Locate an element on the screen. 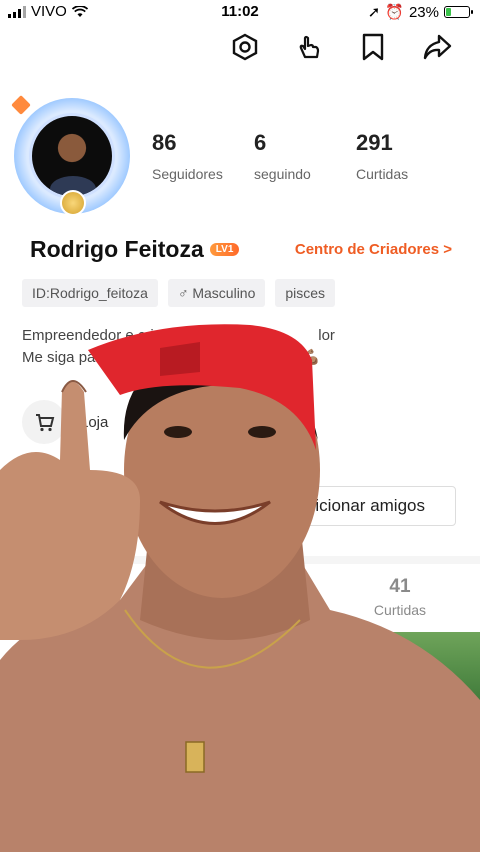 This screenshot has width=480, height=852. tab-middle is located at coordinates (240, 597).